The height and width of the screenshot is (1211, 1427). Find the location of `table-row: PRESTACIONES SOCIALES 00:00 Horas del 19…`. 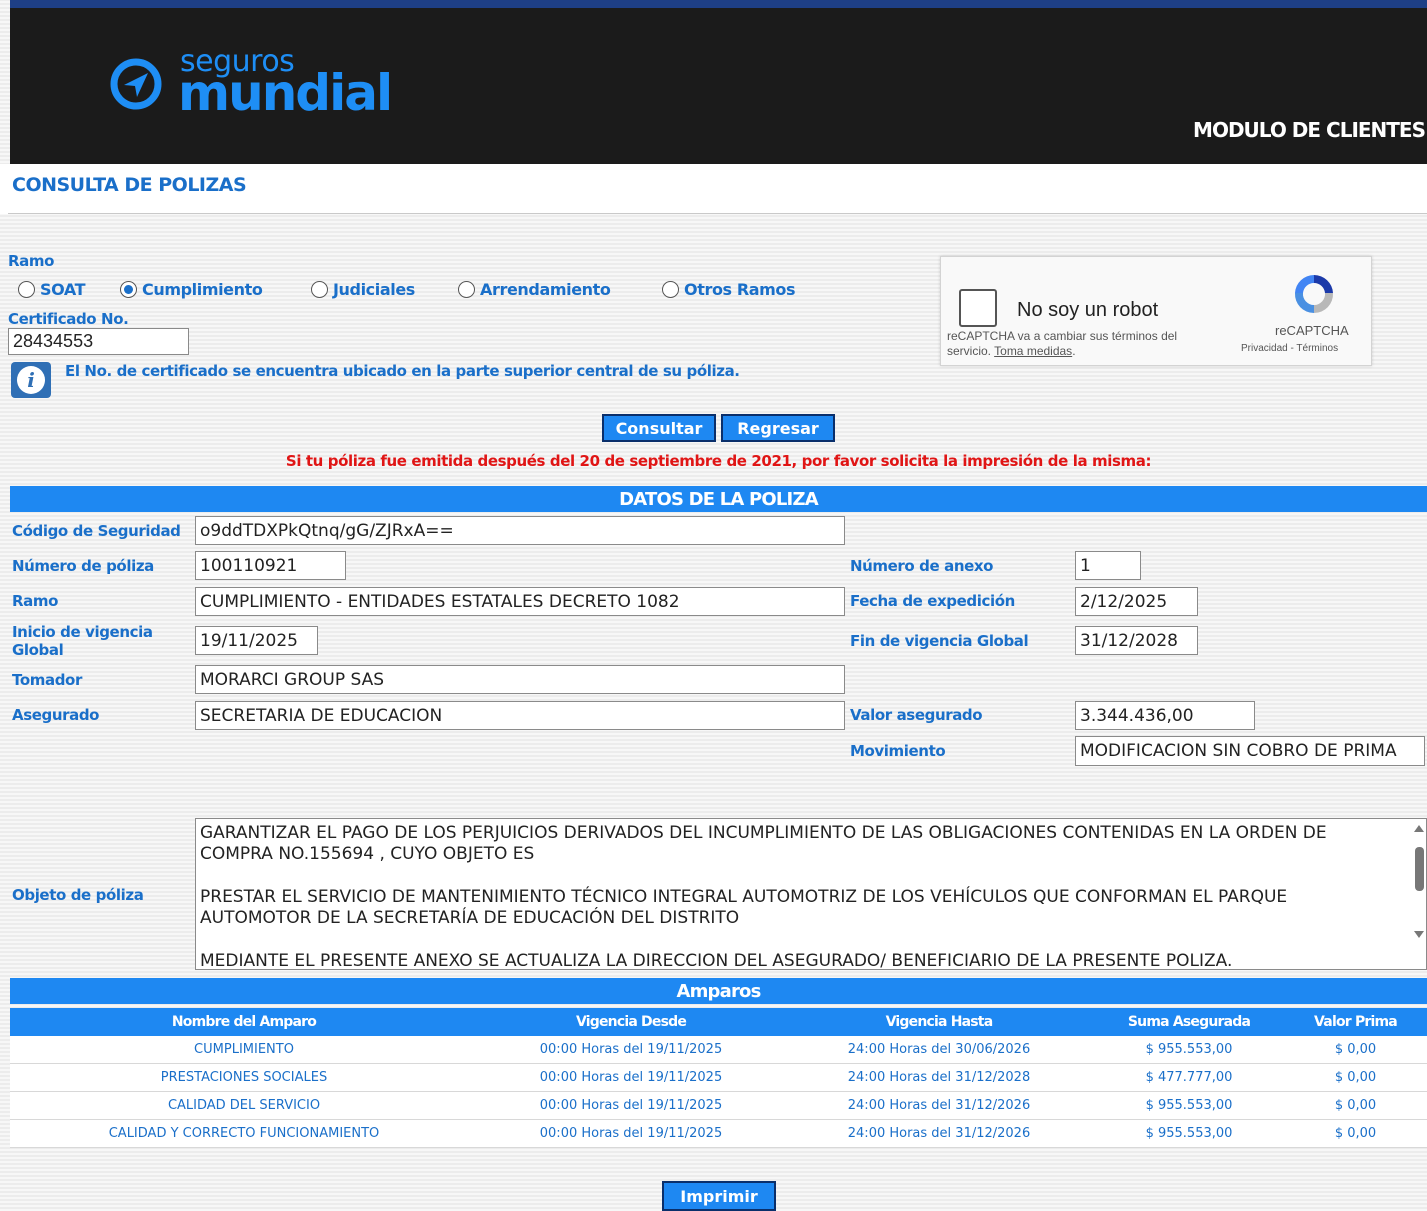

table-row: PRESTACIONES SOCIALES 00:00 Horas del 19… is located at coordinates (718, 1077).